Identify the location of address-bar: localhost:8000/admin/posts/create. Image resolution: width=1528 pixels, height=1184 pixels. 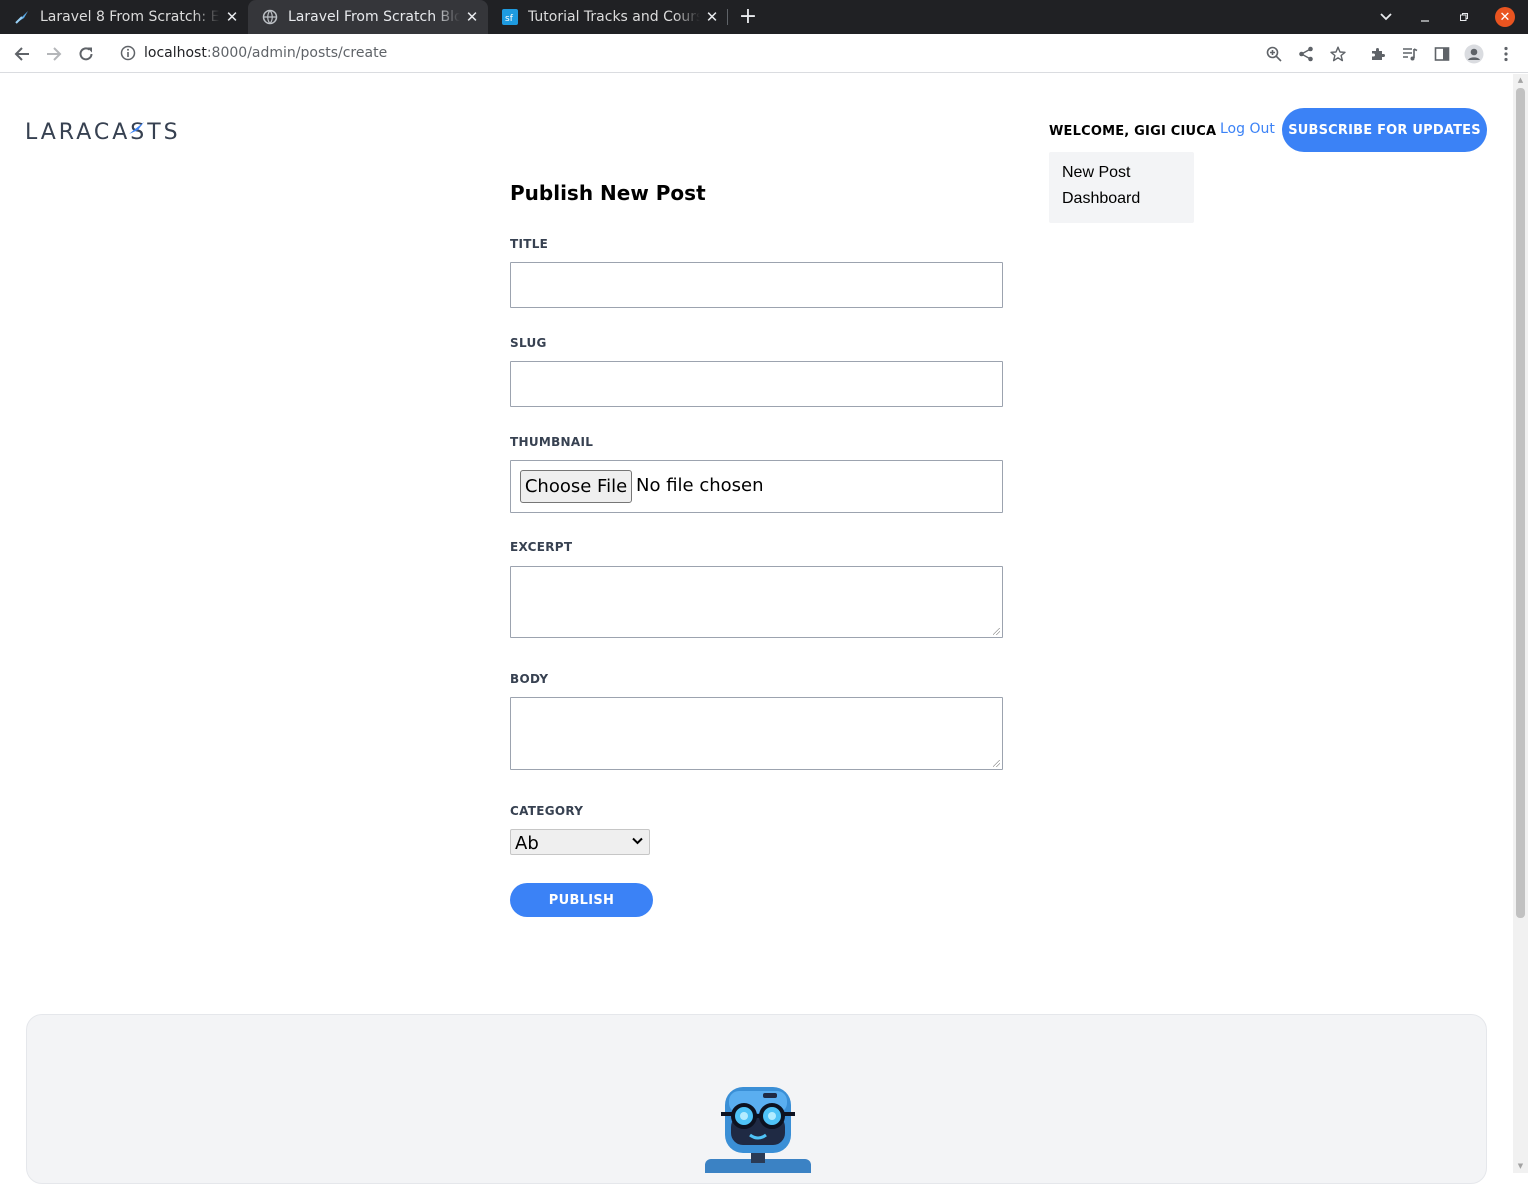
(733, 53).